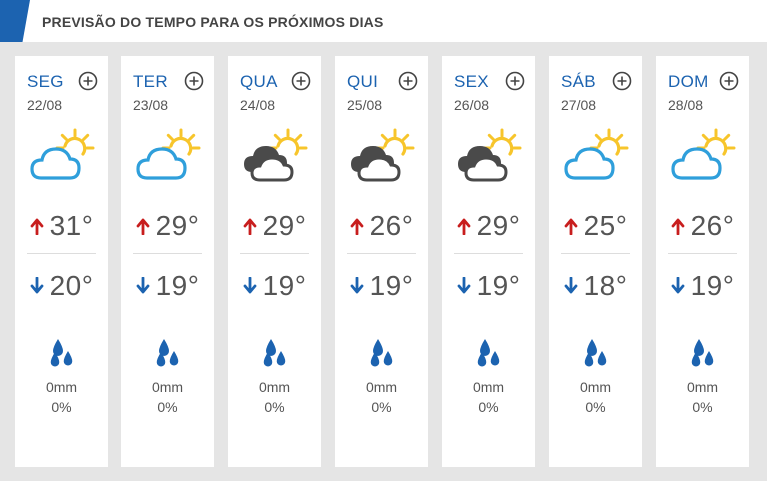  What do you see at coordinates (605, 225) in the screenshot?
I see `temp-high-value: 25°` at bounding box center [605, 225].